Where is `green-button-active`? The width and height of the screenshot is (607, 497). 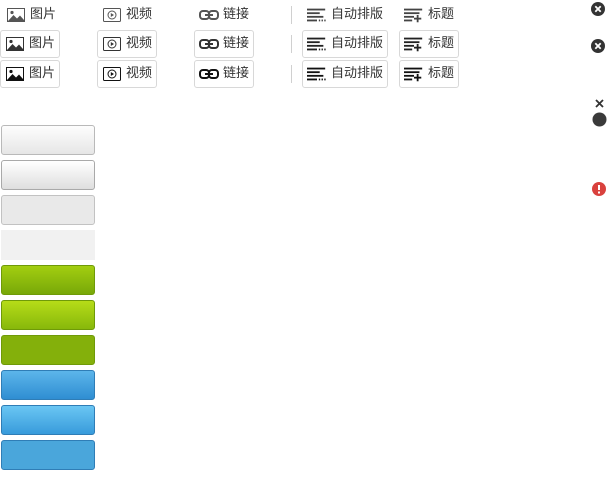 green-button-active is located at coordinates (48, 350).